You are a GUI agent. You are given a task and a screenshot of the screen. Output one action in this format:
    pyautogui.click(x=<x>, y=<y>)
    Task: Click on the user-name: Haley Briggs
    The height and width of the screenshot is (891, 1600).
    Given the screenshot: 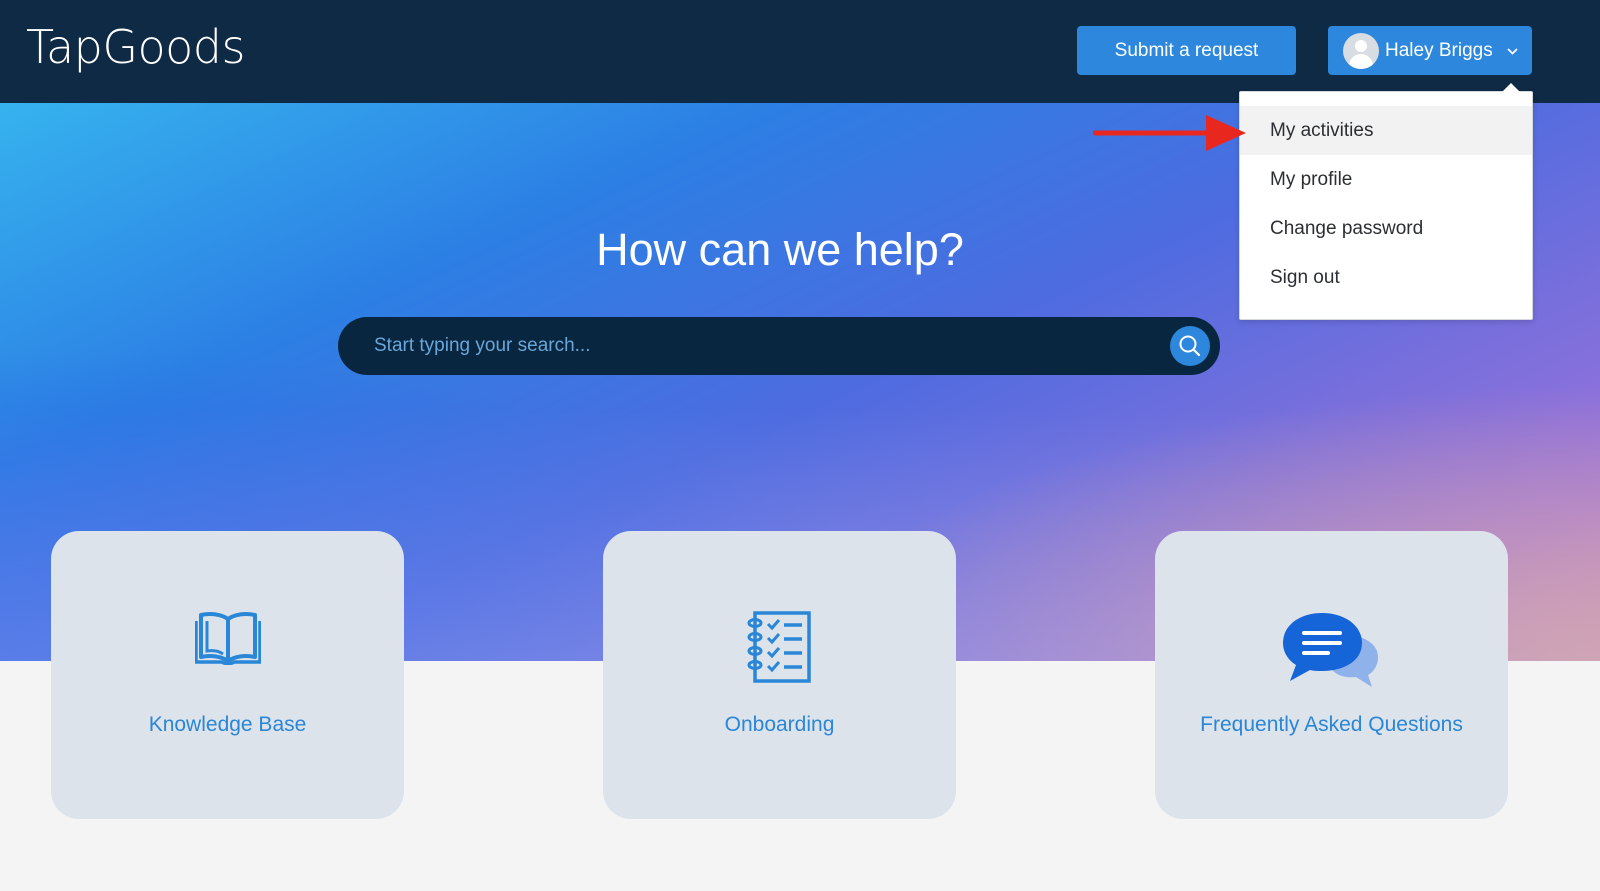 What is the action you would take?
    pyautogui.click(x=1439, y=50)
    